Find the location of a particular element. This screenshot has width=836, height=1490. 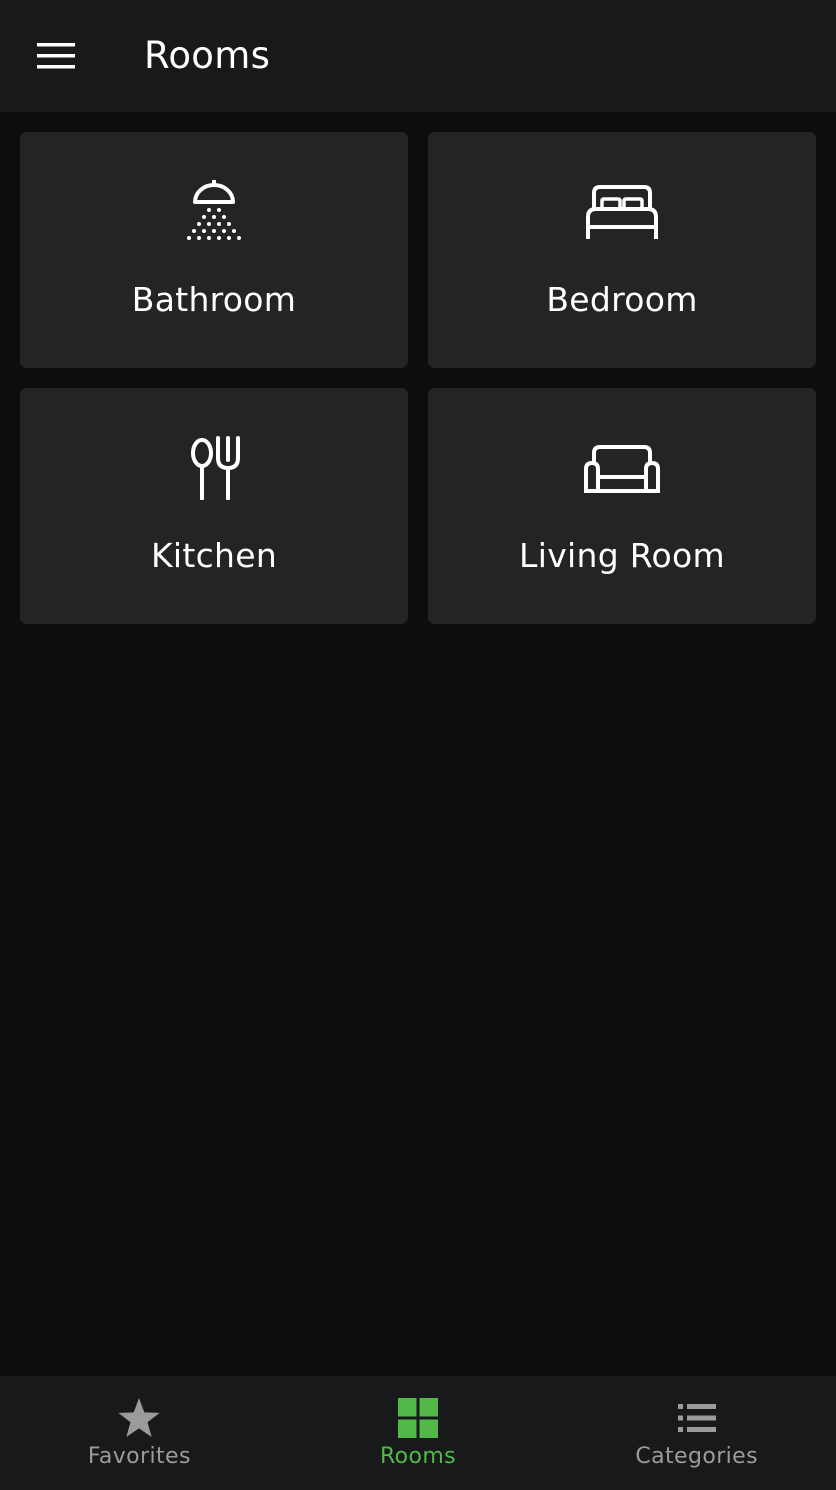

room-tile-bedroom: Bedroom is located at coordinates (622, 250).